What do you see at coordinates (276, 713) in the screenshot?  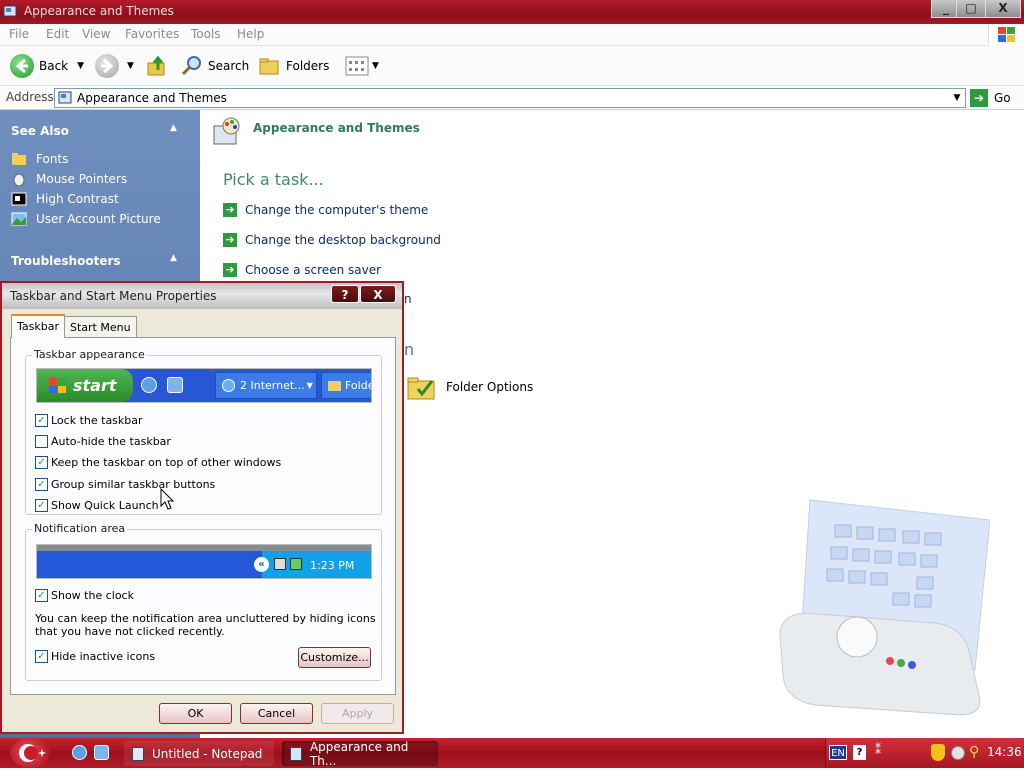 I see `cancel-button: Cancel` at bounding box center [276, 713].